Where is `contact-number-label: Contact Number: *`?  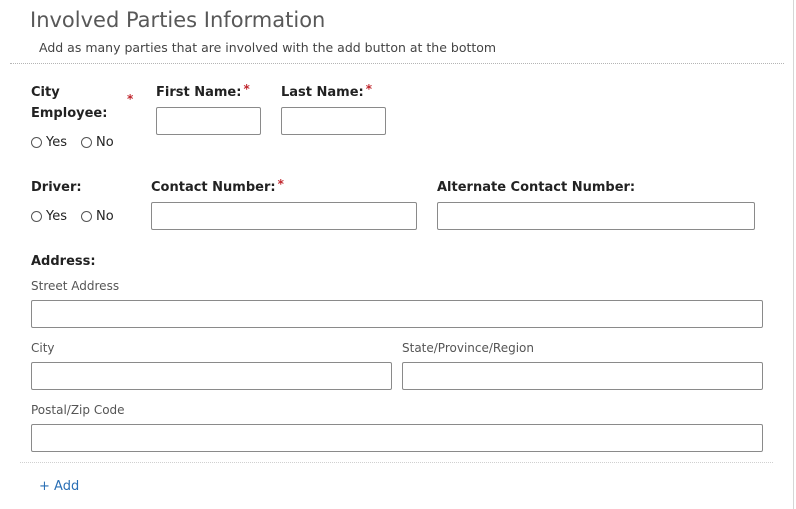
contact-number-label: Contact Number: * is located at coordinates (217, 187).